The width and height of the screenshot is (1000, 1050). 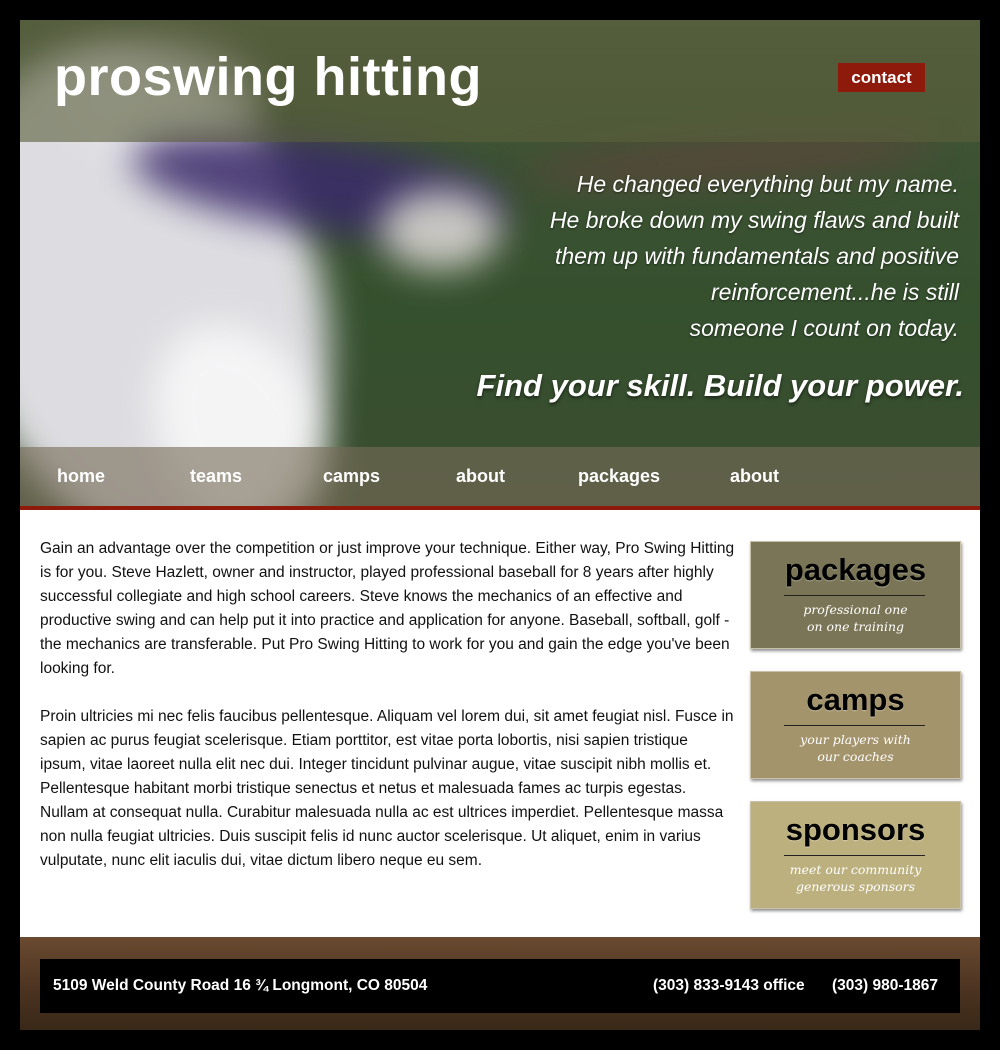 What do you see at coordinates (754, 220) in the screenshot?
I see `quote-line: He broke down my swing flaws and built` at bounding box center [754, 220].